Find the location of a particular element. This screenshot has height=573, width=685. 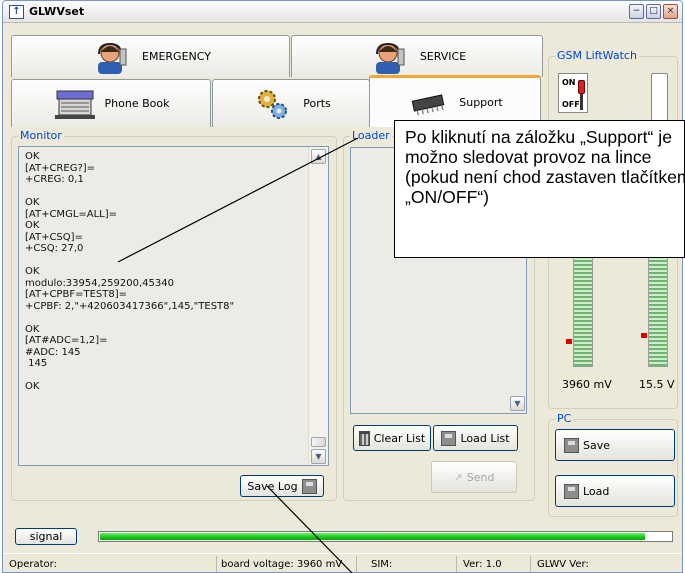

send-button: ↗ Send is located at coordinates (474, 477).